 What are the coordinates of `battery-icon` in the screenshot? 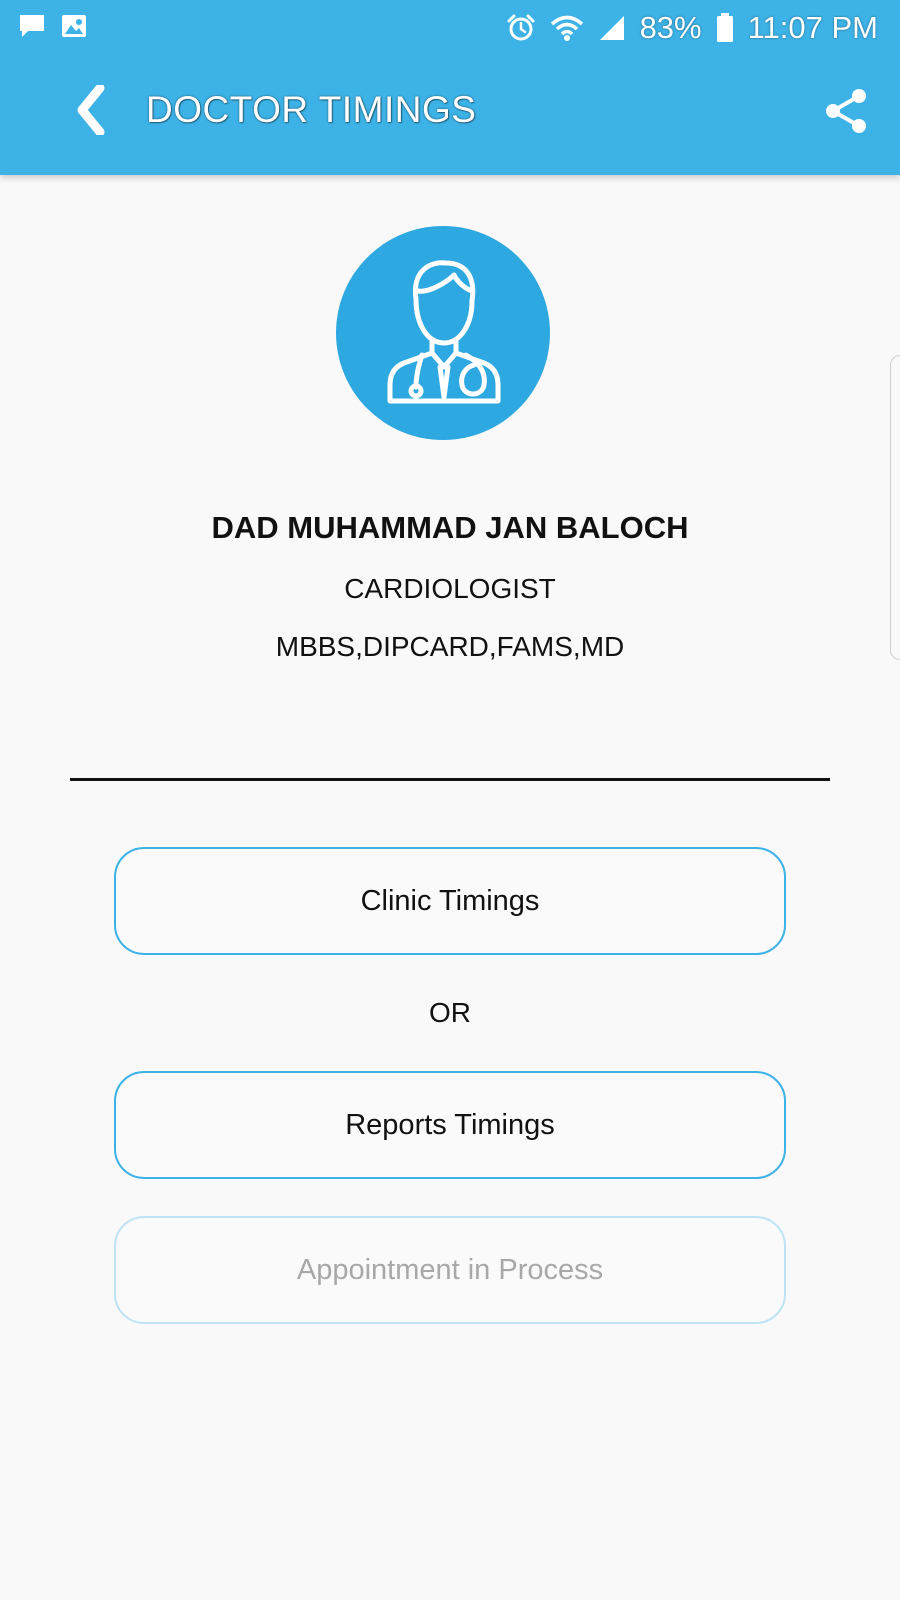 It's located at (725, 28).